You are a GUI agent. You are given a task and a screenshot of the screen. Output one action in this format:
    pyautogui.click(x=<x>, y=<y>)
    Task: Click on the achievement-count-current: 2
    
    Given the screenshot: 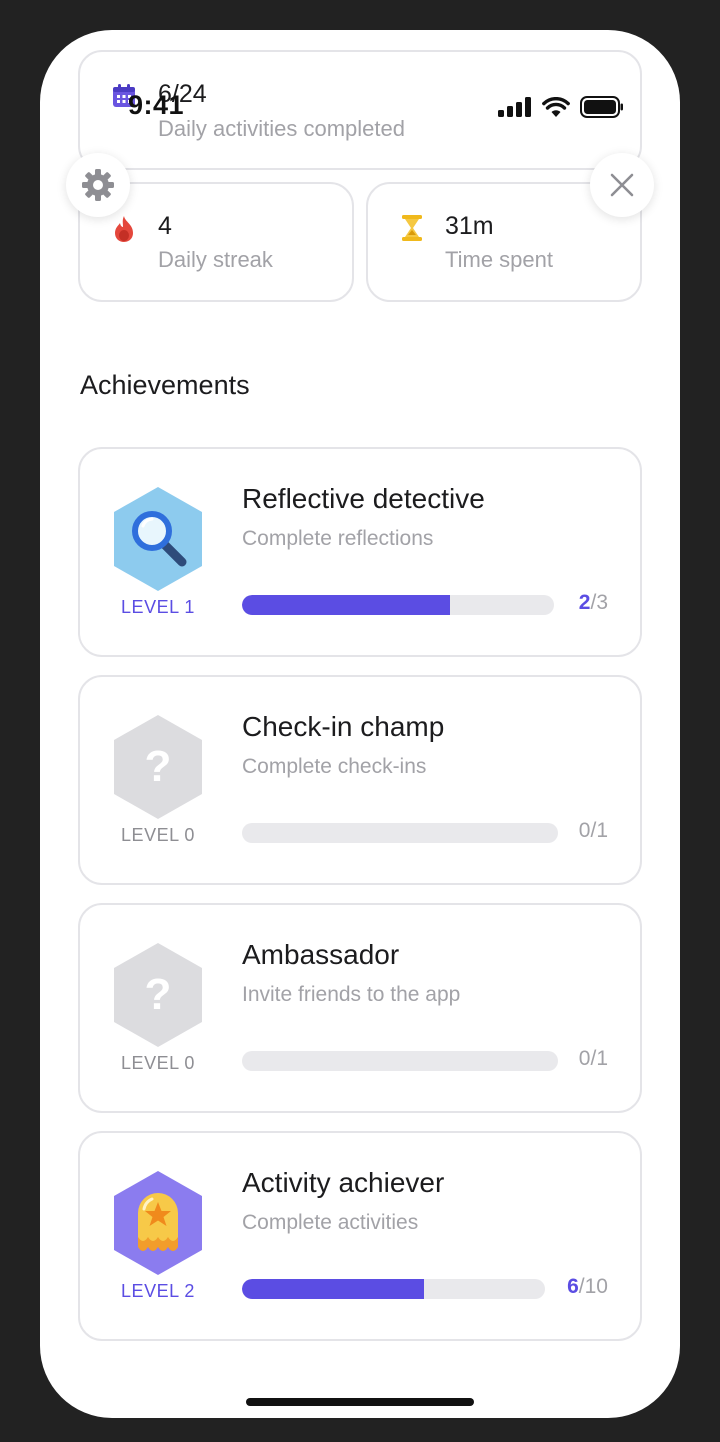 What is the action you would take?
    pyautogui.click(x=584, y=602)
    